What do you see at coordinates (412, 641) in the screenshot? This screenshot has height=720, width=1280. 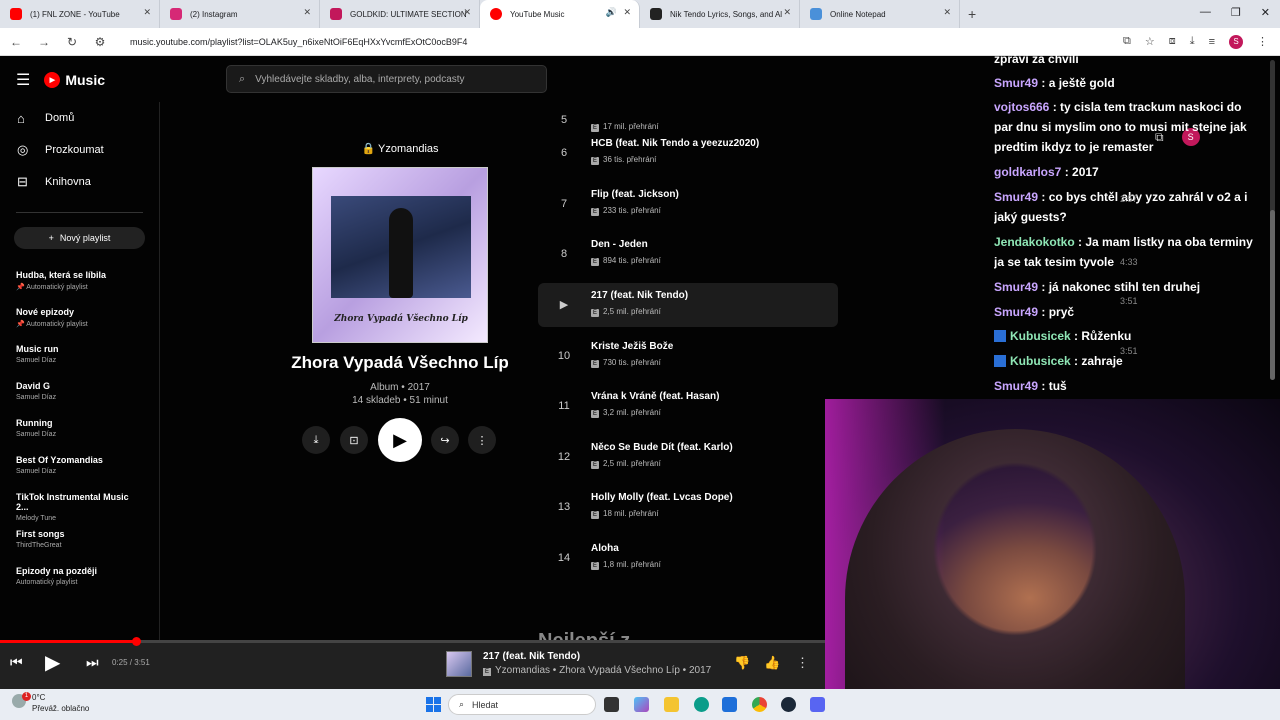 I see `progress-bar` at bounding box center [412, 641].